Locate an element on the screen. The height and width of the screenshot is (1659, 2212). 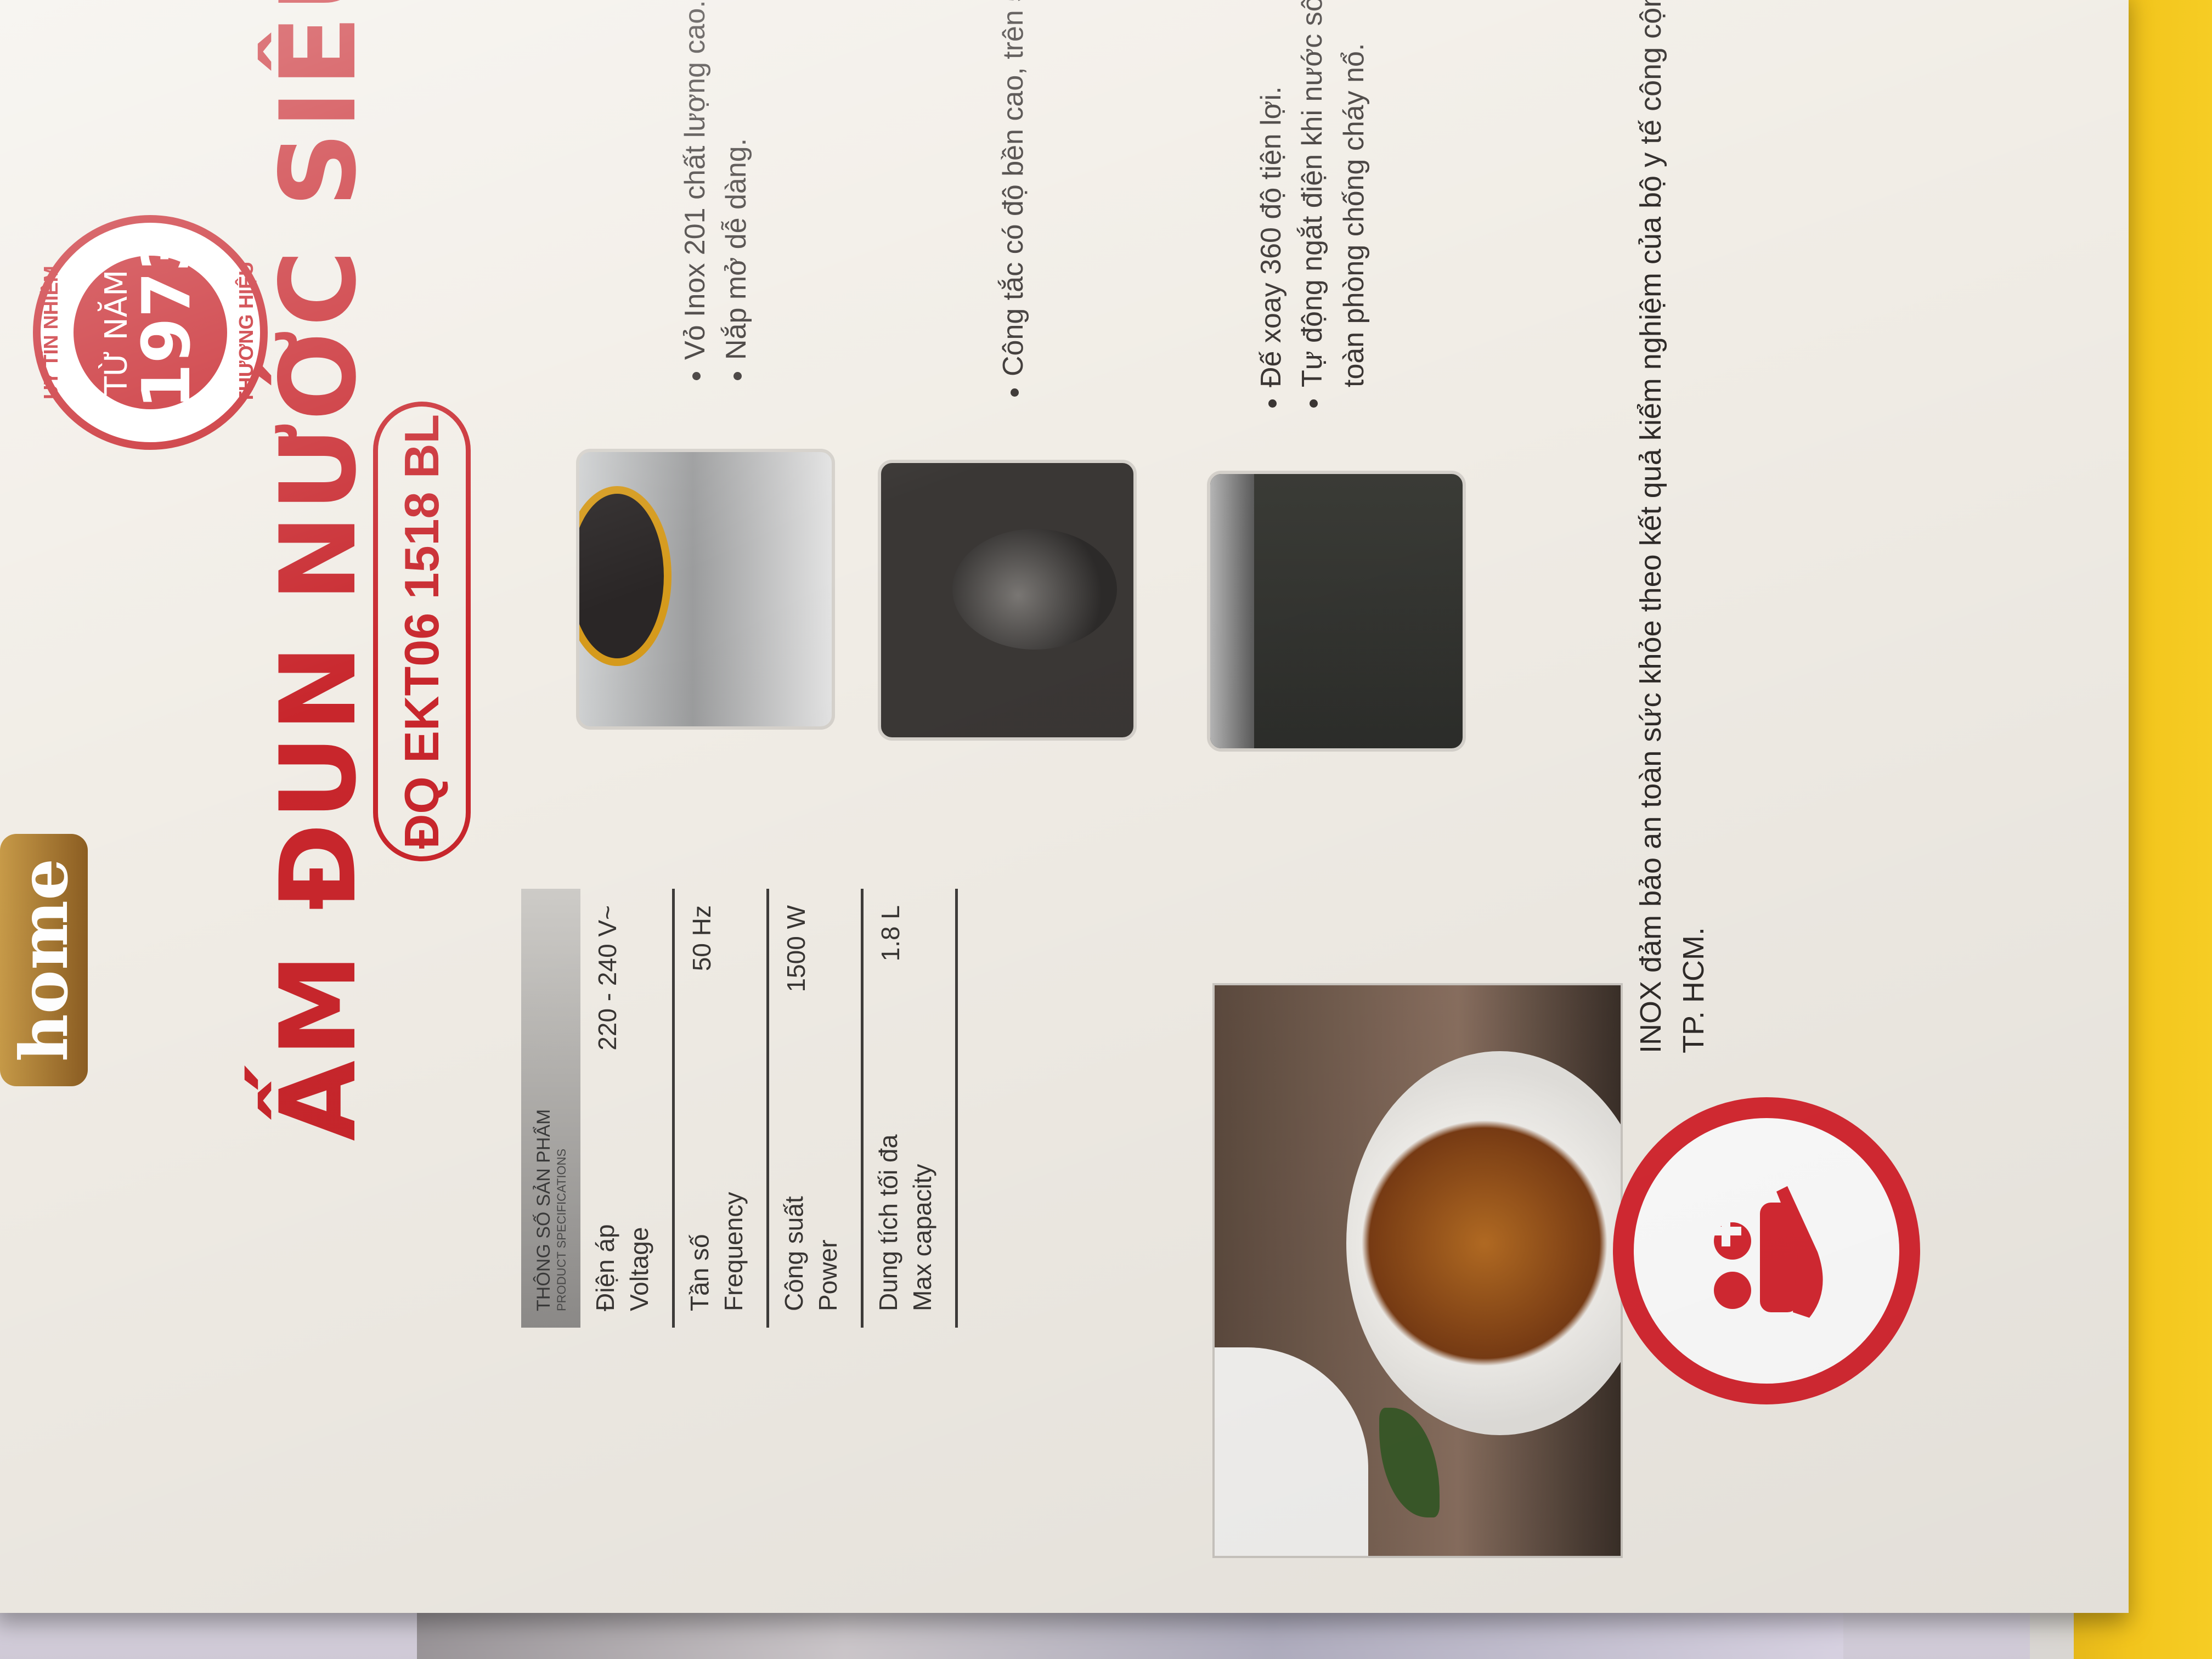
seal-ring-bottom-text: THƯƠNG HIỆU is located at coordinates (246, 332).